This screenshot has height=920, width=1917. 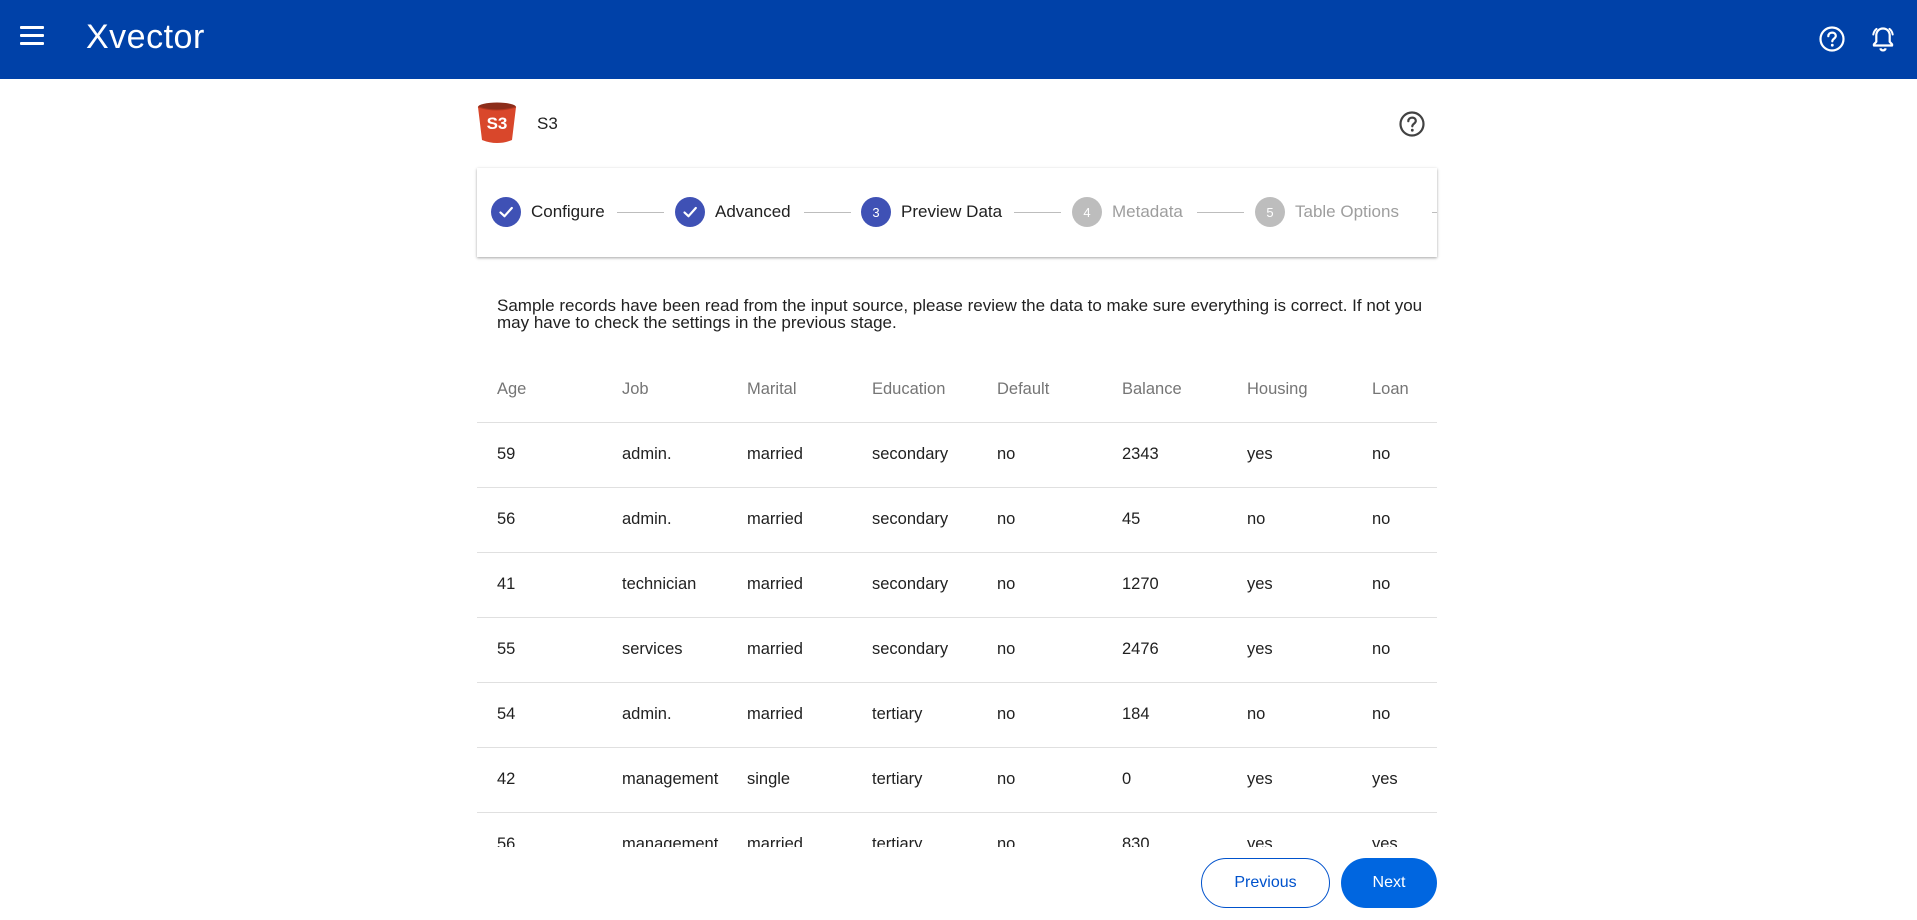 I want to click on step-number: 3, so click(x=876, y=212).